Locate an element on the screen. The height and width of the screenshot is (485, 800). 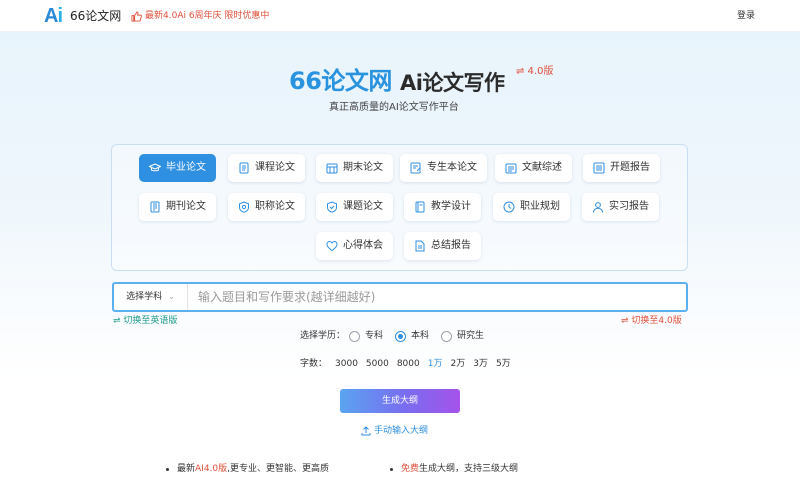
category-course-paper: 课程论文 is located at coordinates (266, 168).